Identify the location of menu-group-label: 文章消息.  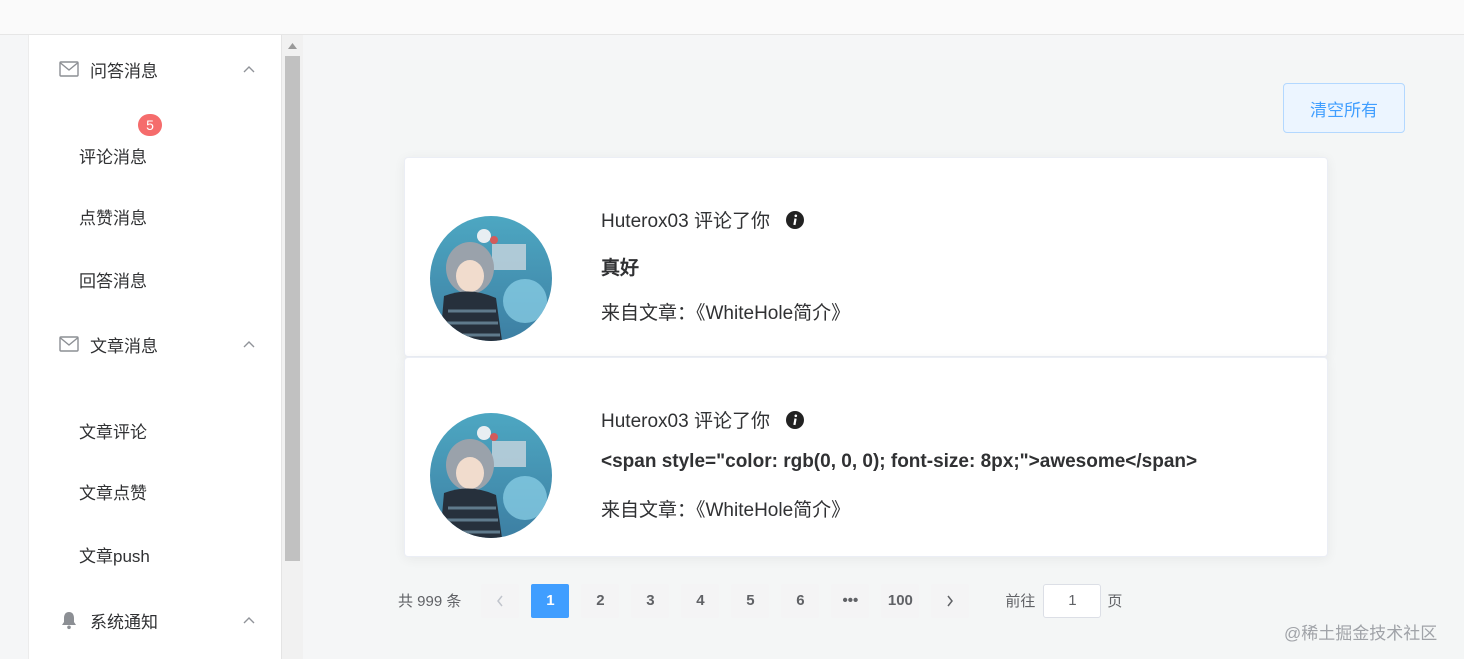
(124, 346).